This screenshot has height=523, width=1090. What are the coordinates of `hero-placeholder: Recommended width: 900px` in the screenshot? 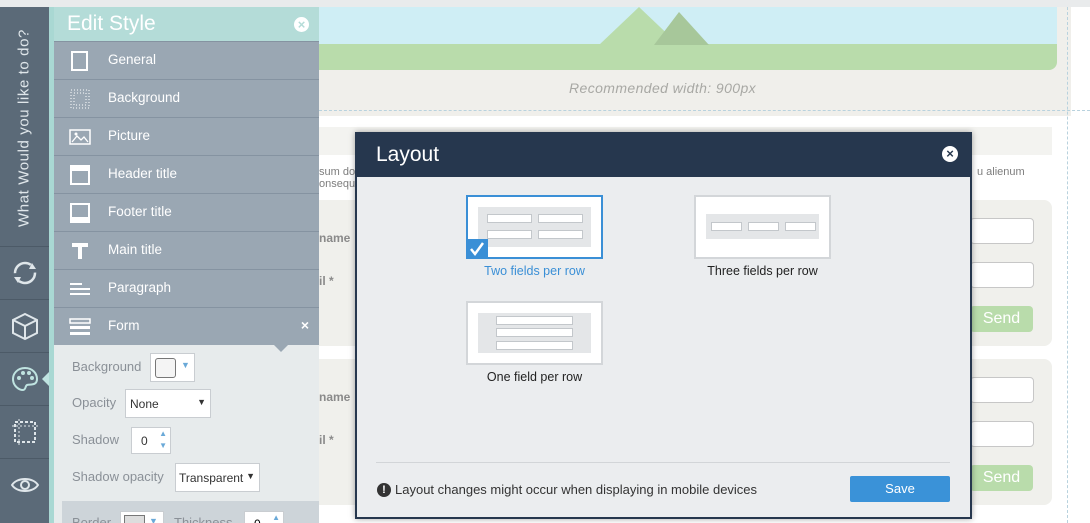 It's located at (695, 61).